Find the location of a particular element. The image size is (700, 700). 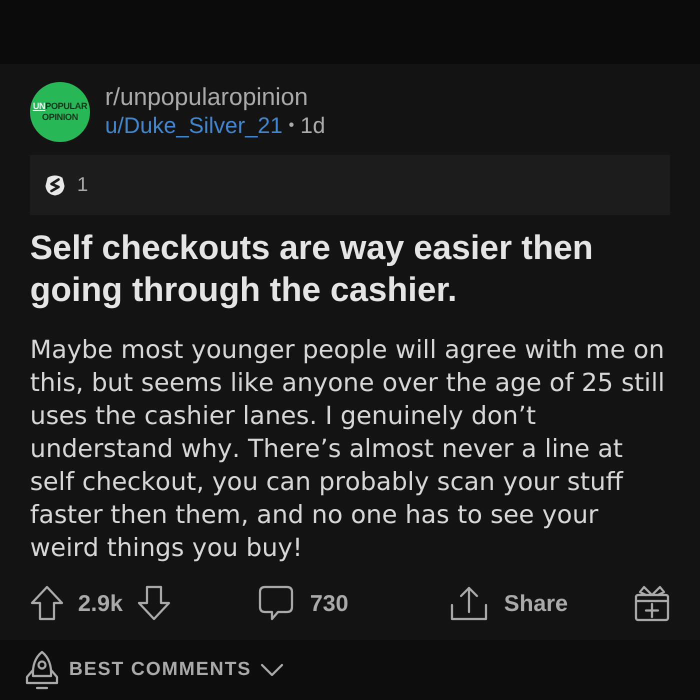

award-count: 1 is located at coordinates (82, 185).